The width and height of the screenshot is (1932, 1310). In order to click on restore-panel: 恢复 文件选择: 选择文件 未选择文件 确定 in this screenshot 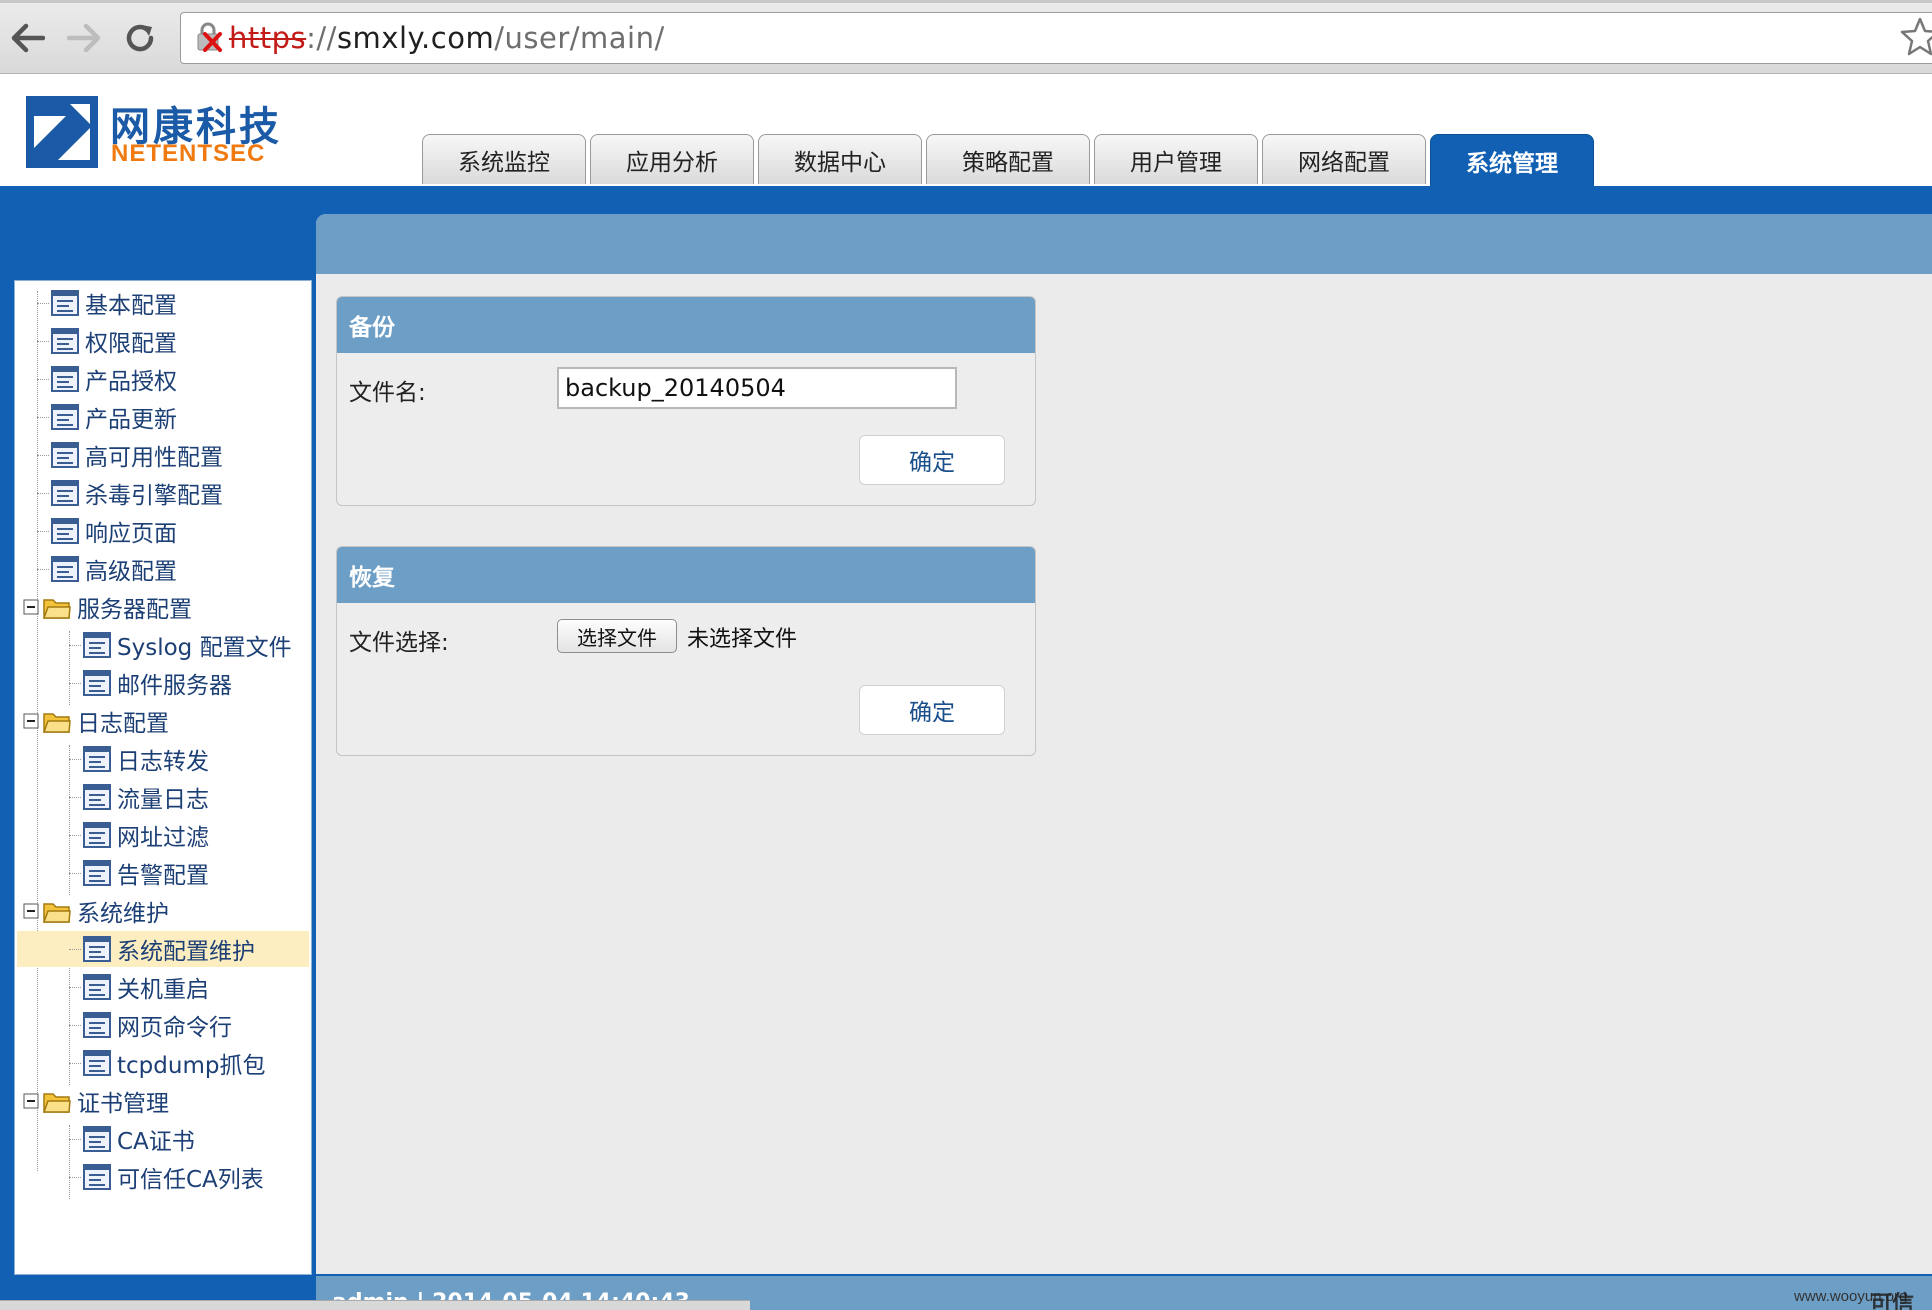, I will do `click(686, 651)`.